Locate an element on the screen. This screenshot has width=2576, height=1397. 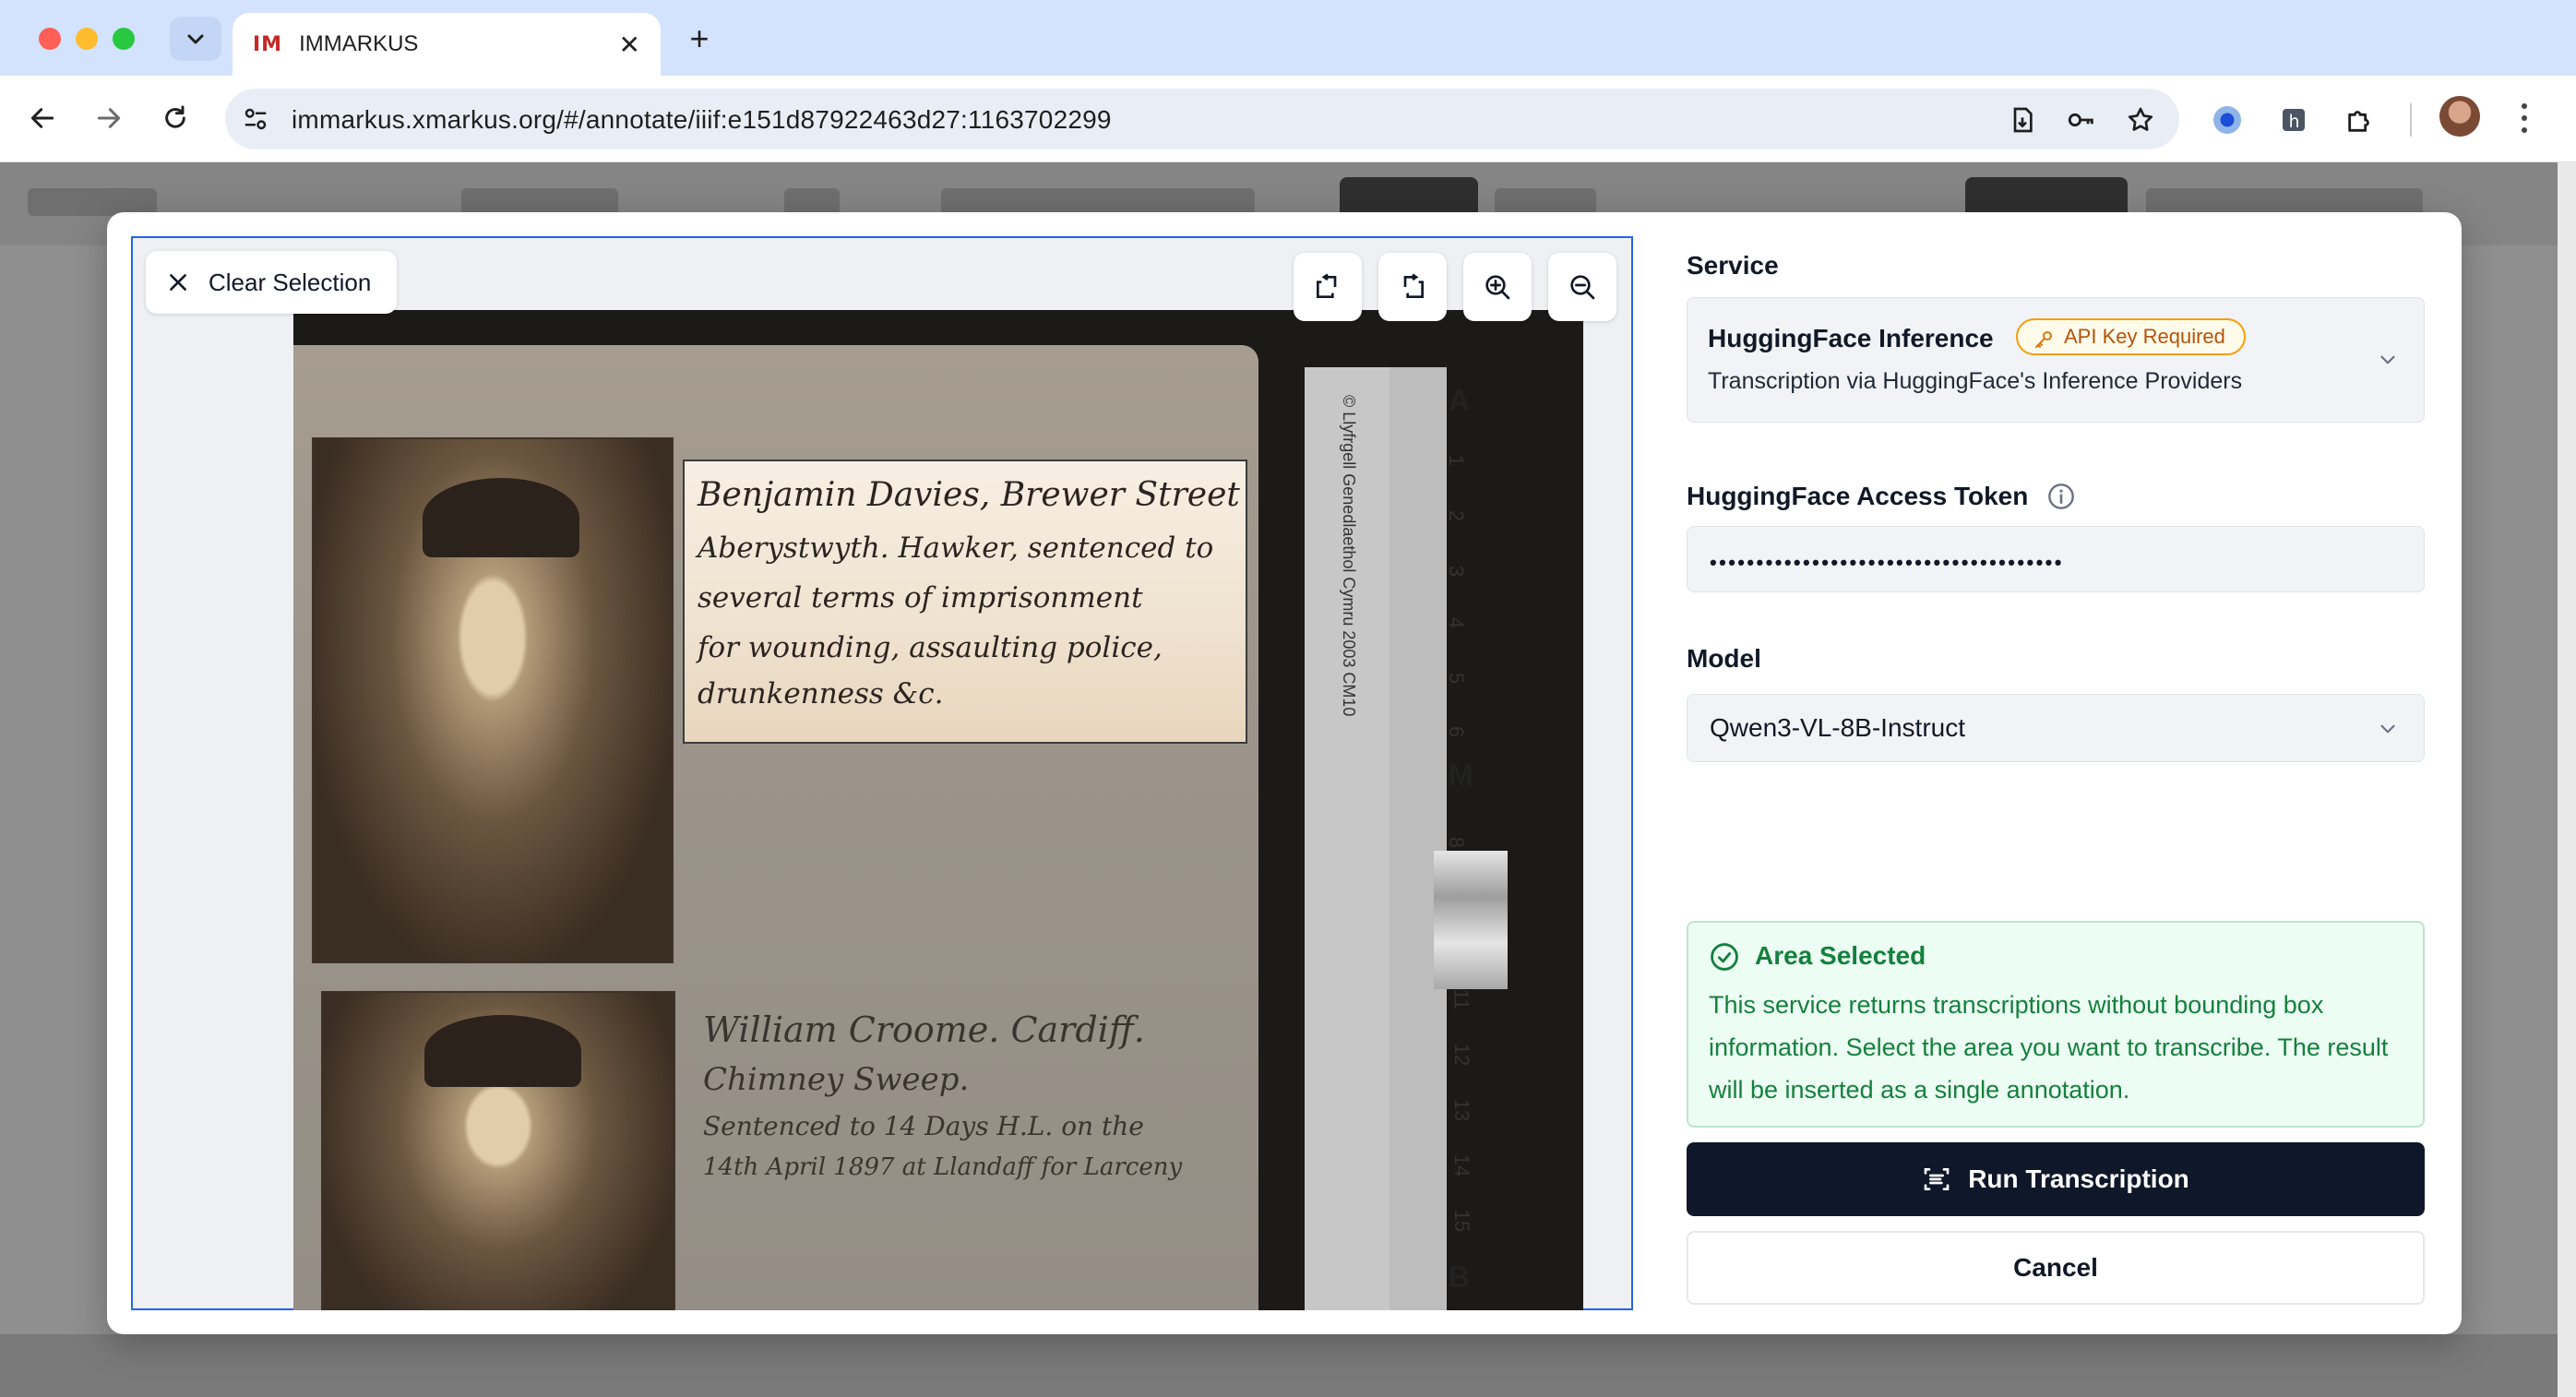
zoom-out-icon is located at coordinates (1582, 288).